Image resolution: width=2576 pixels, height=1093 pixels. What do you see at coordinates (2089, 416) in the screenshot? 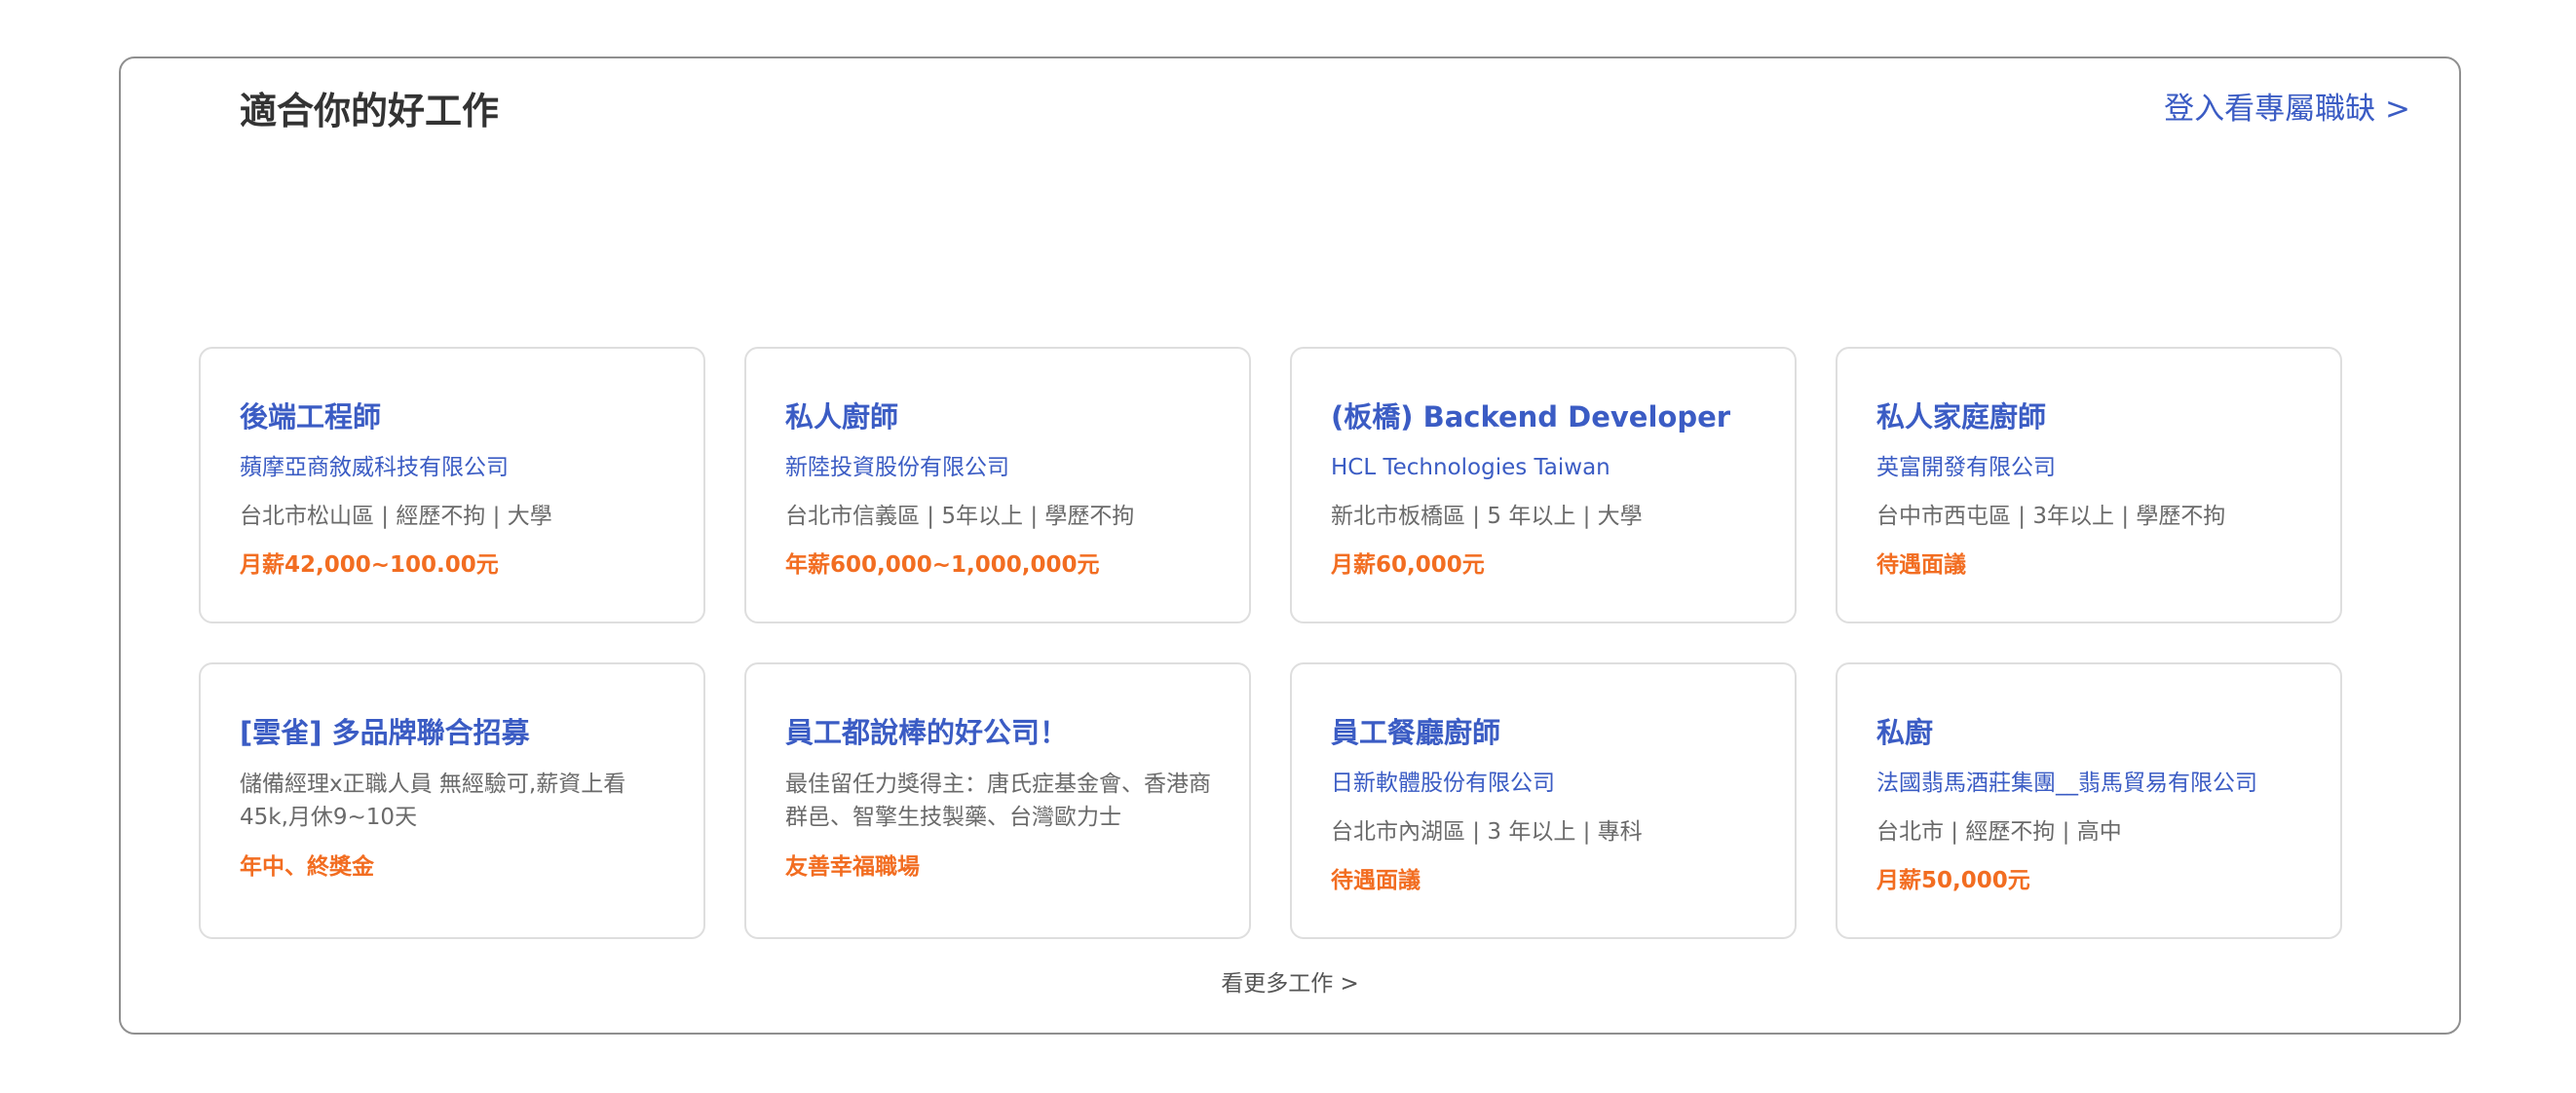
I see `job-title: 私人家庭廚師` at bounding box center [2089, 416].